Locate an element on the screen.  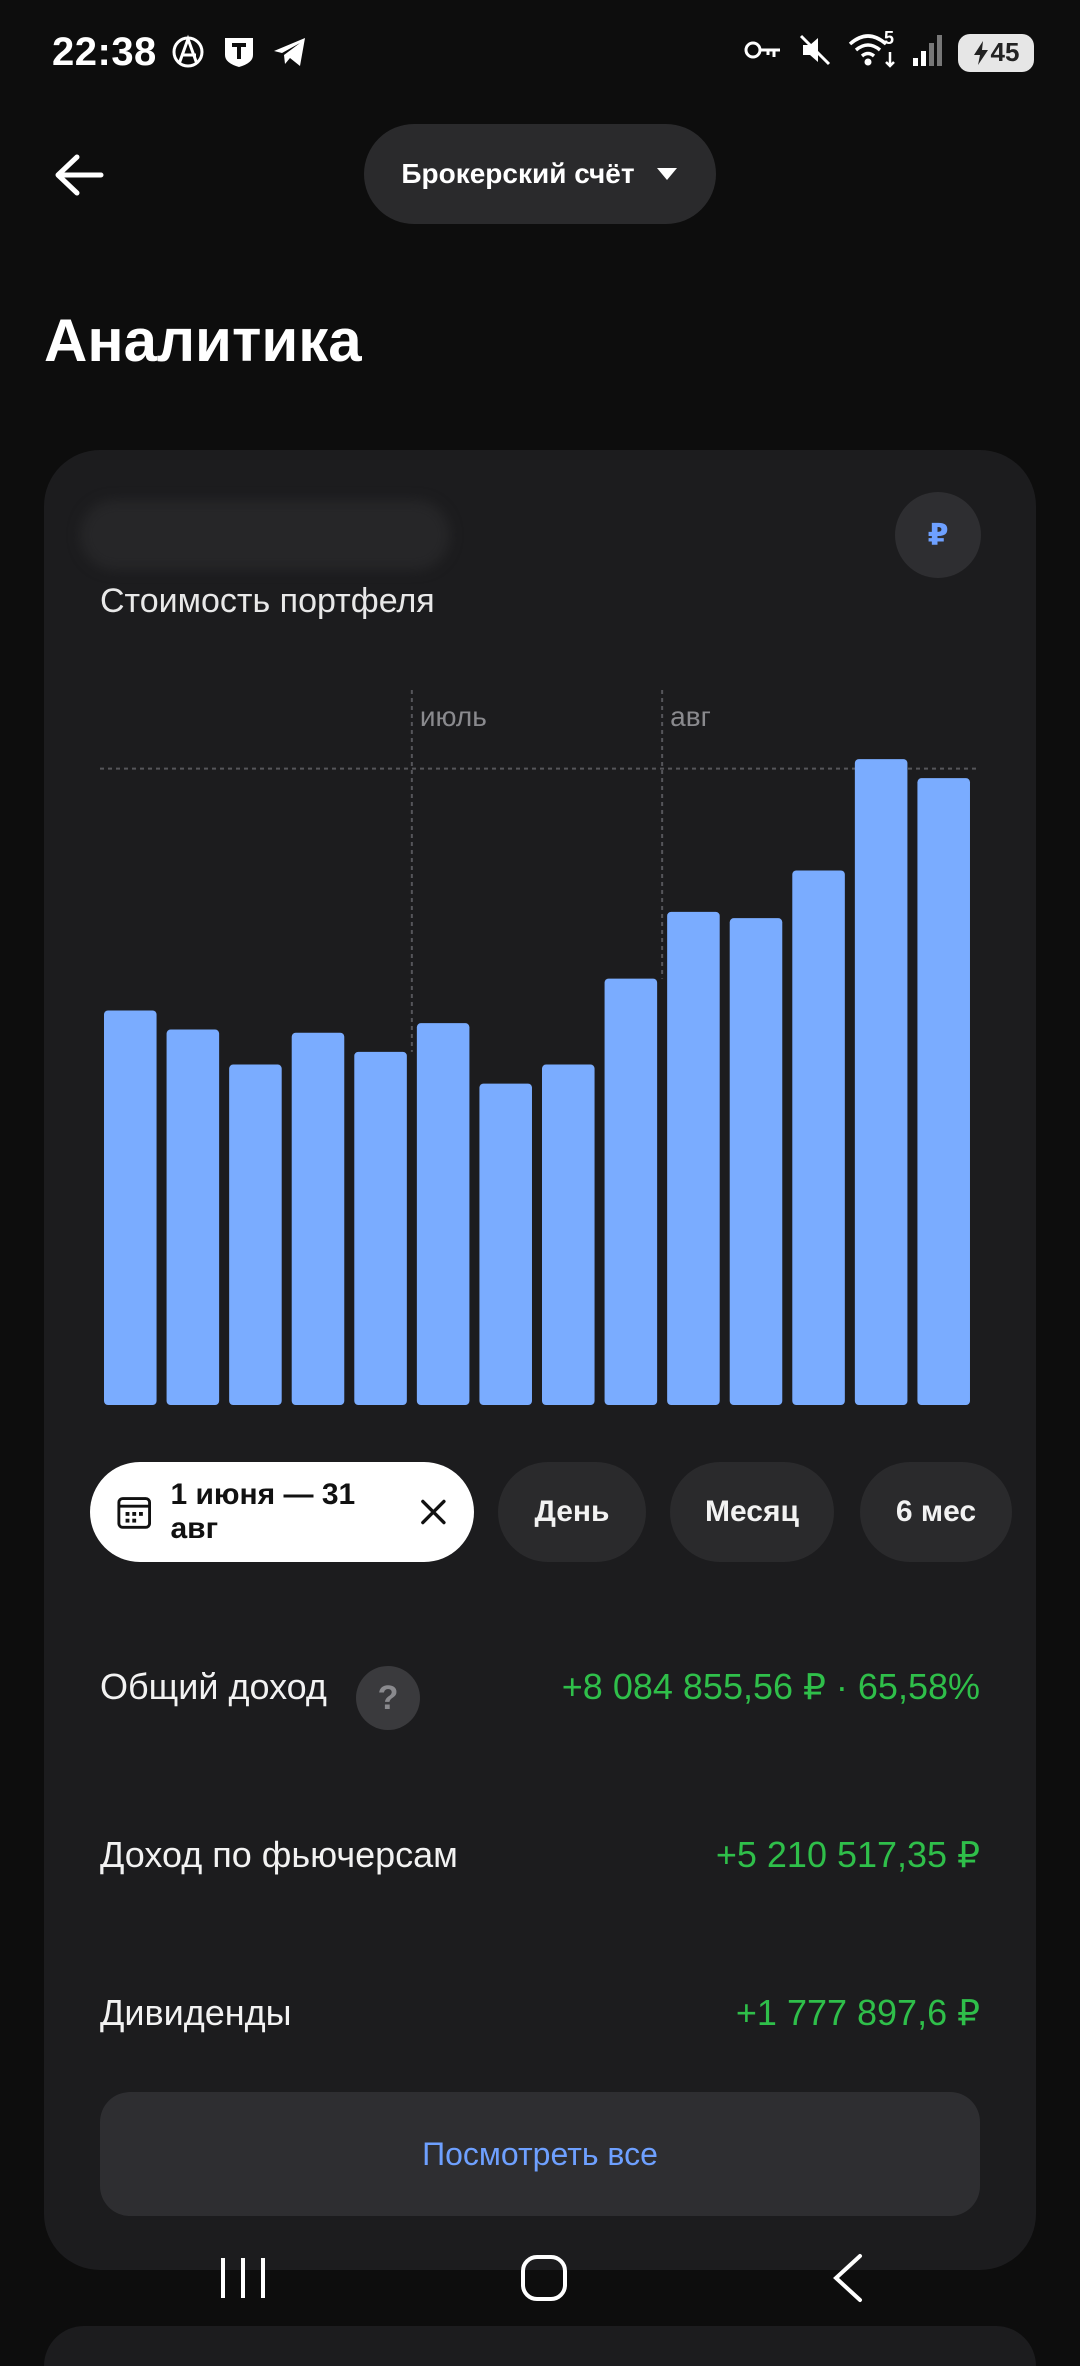
battery-icon: 45 is located at coordinates (996, 52).